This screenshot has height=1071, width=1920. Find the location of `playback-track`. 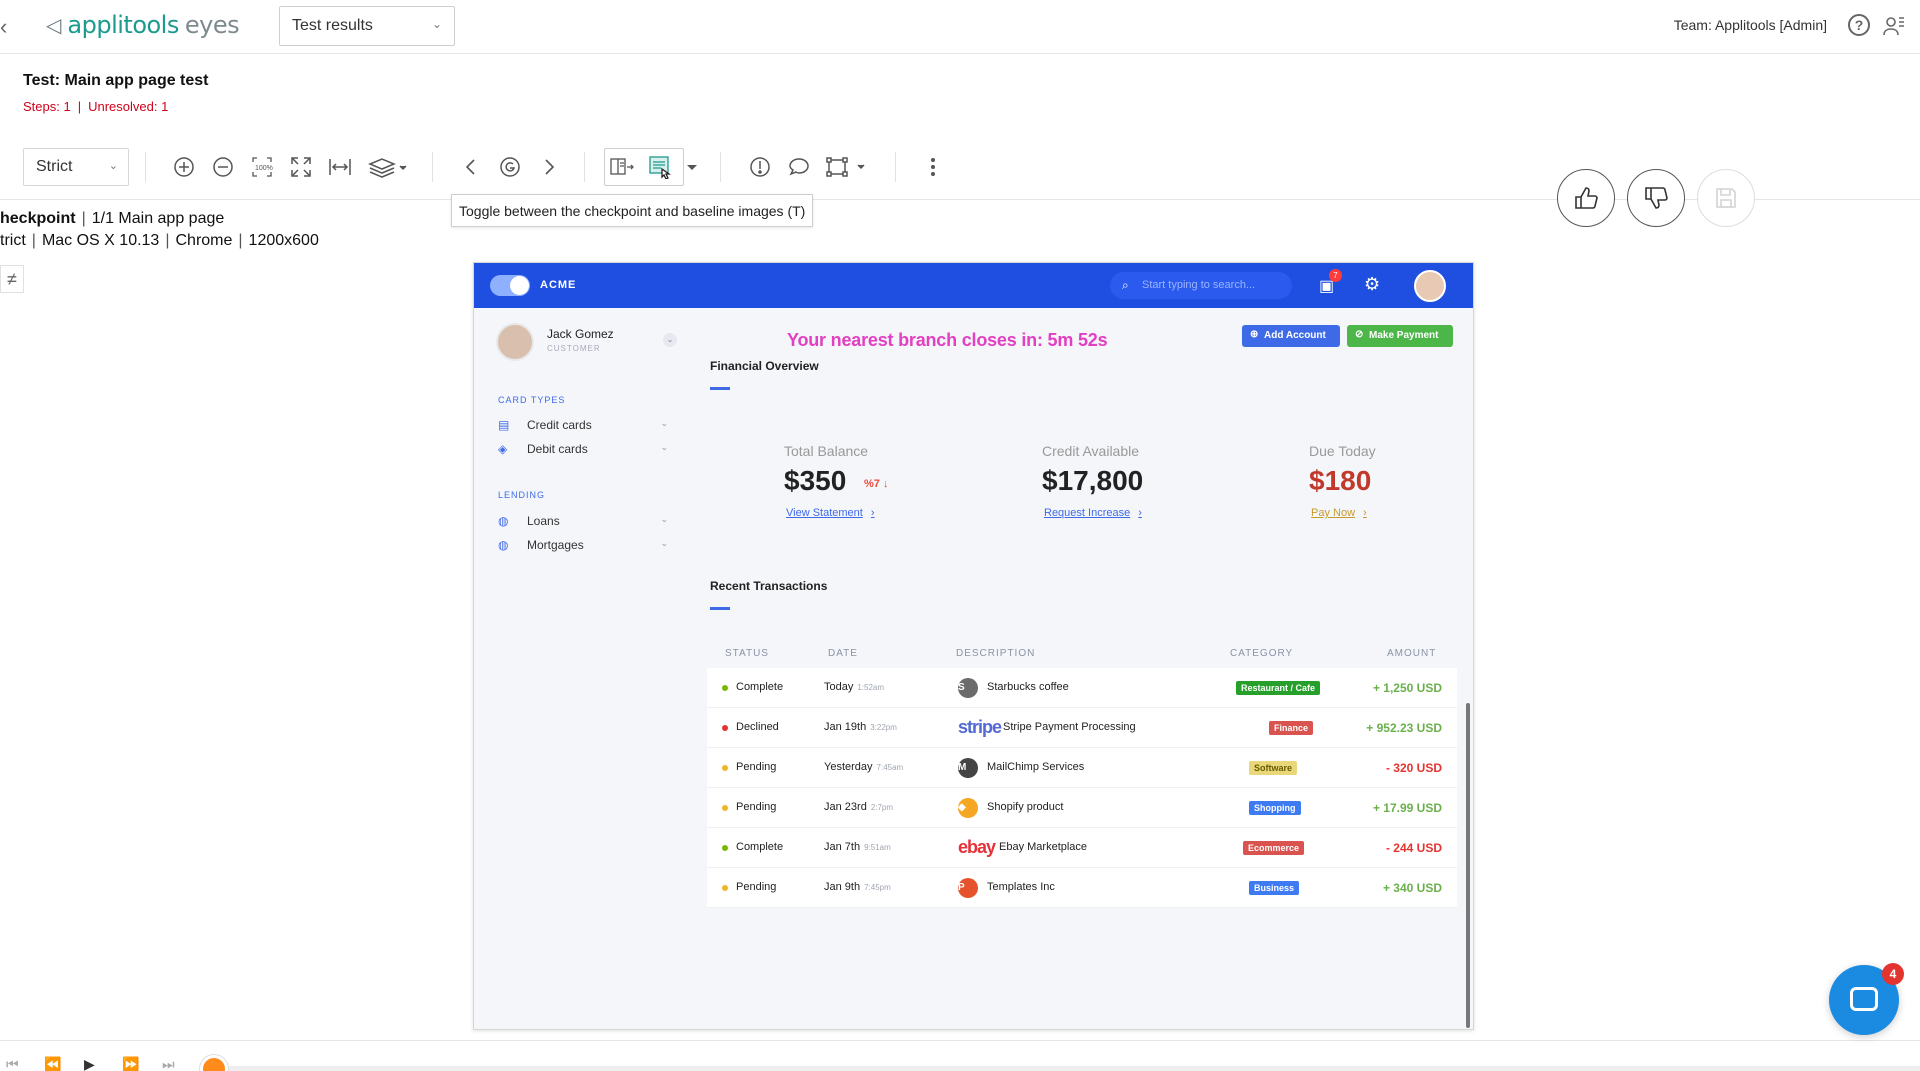

playback-track is located at coordinates (1066, 1068).